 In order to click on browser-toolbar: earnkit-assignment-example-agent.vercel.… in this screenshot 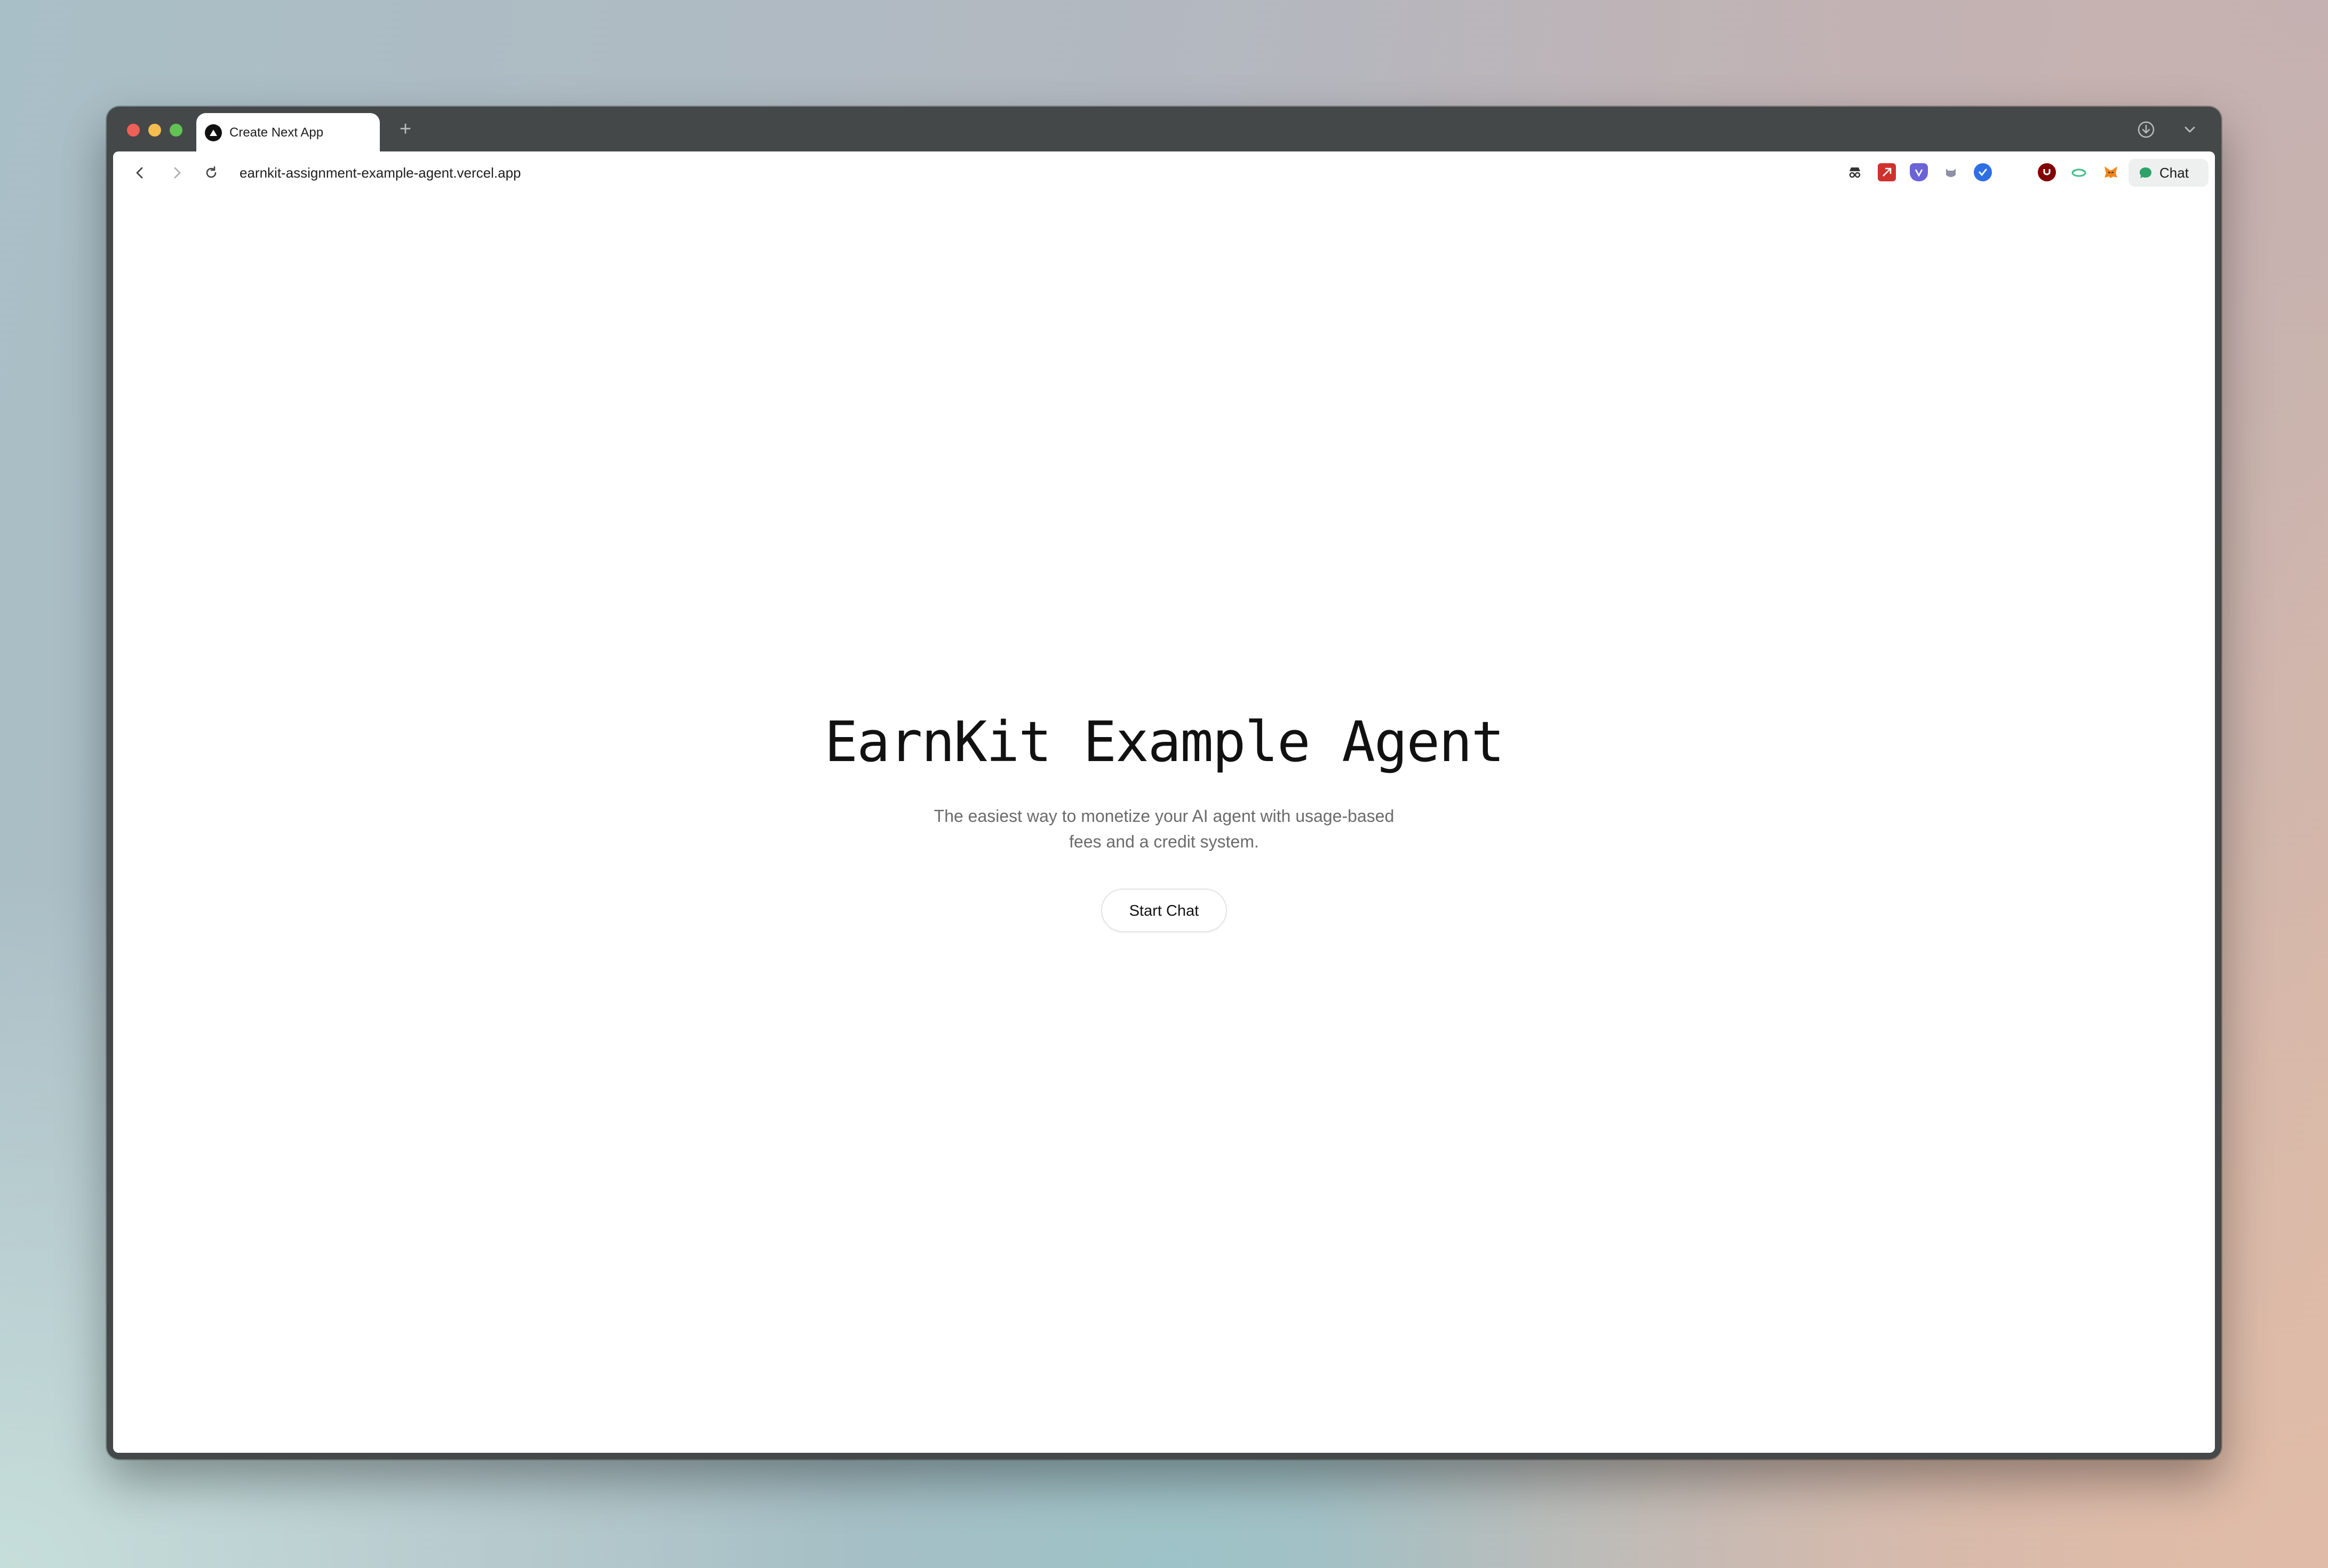, I will do `click(1164, 173)`.